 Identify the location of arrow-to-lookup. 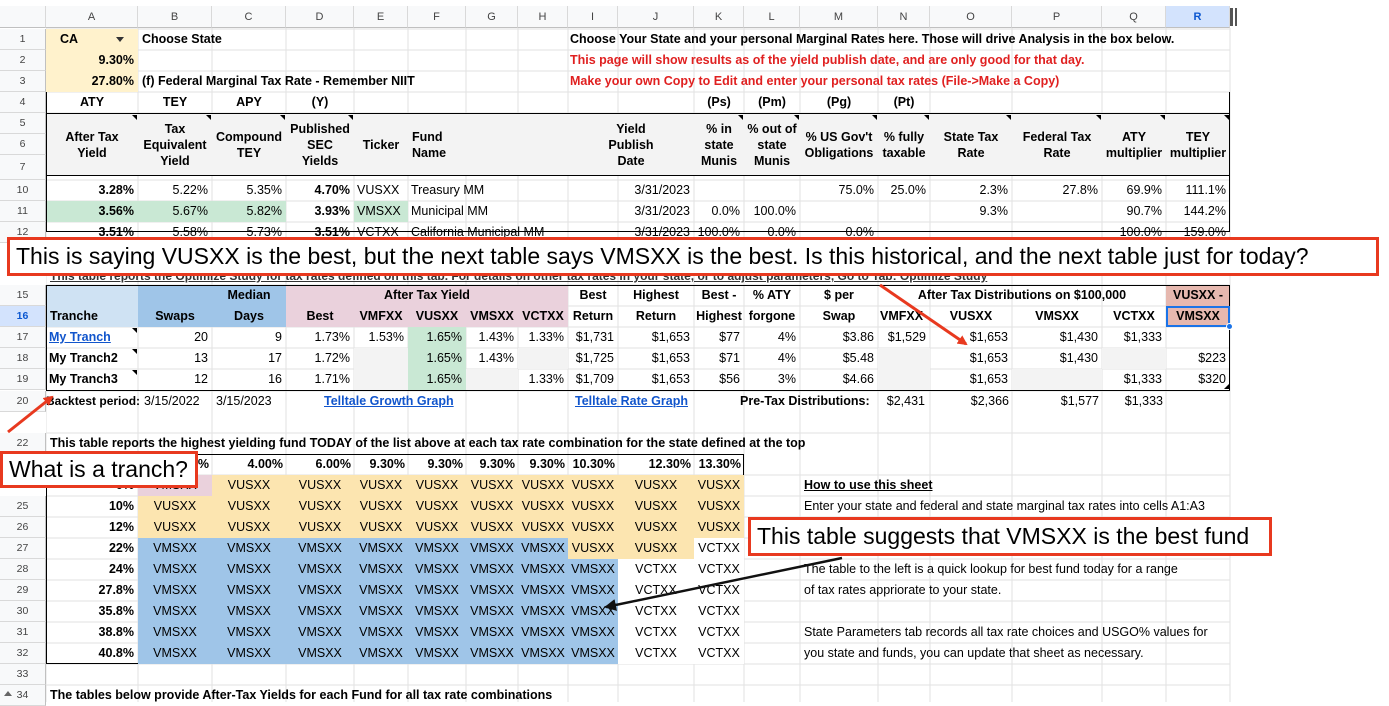
(723, 583).